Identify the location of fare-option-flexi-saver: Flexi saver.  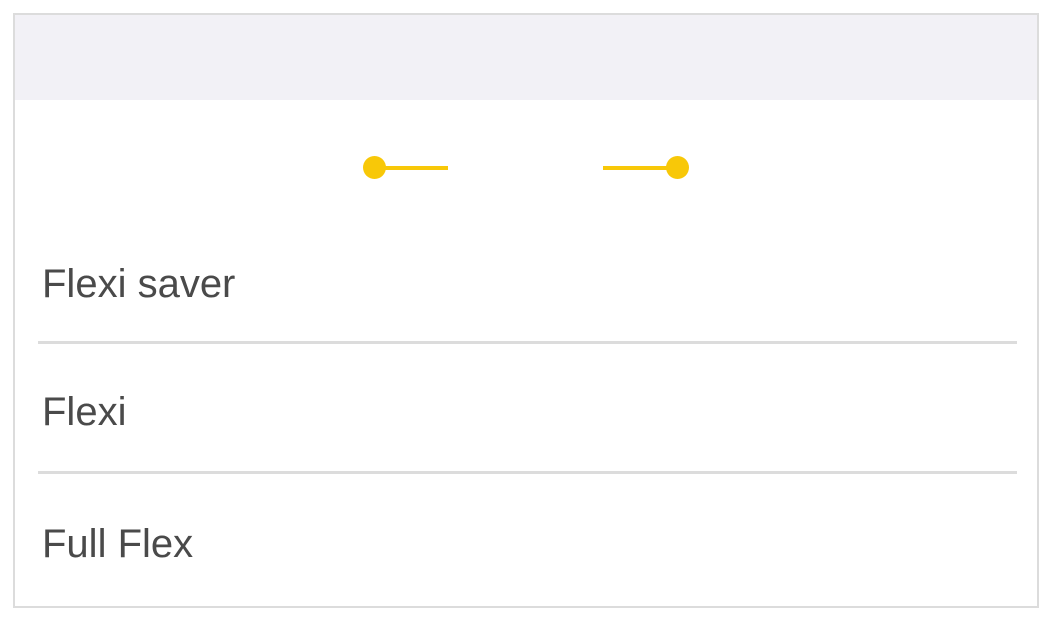
(138, 284).